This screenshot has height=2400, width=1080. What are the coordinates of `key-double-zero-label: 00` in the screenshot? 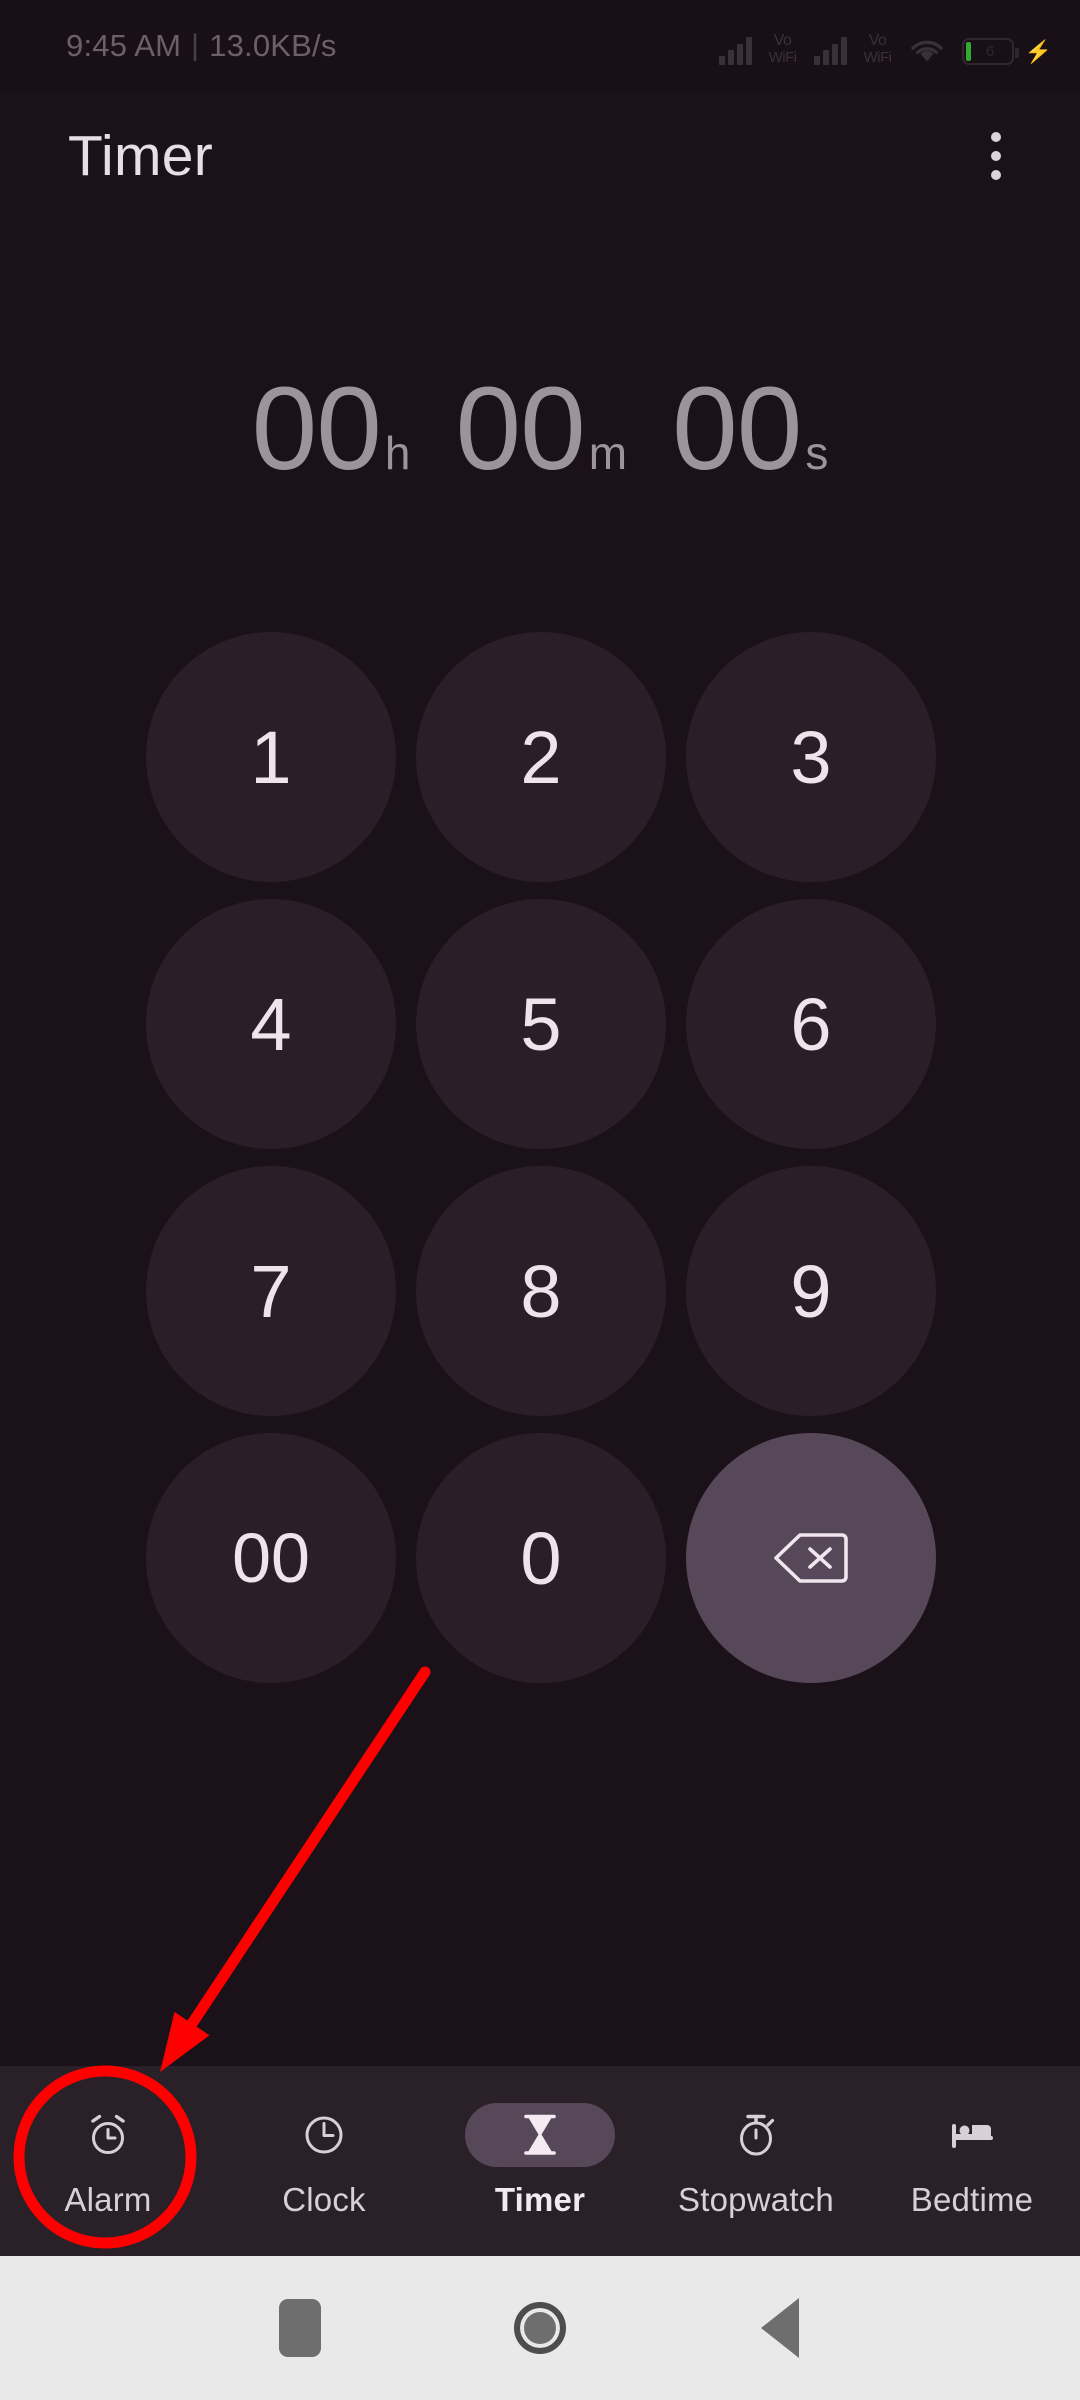 It's located at (271, 1558).